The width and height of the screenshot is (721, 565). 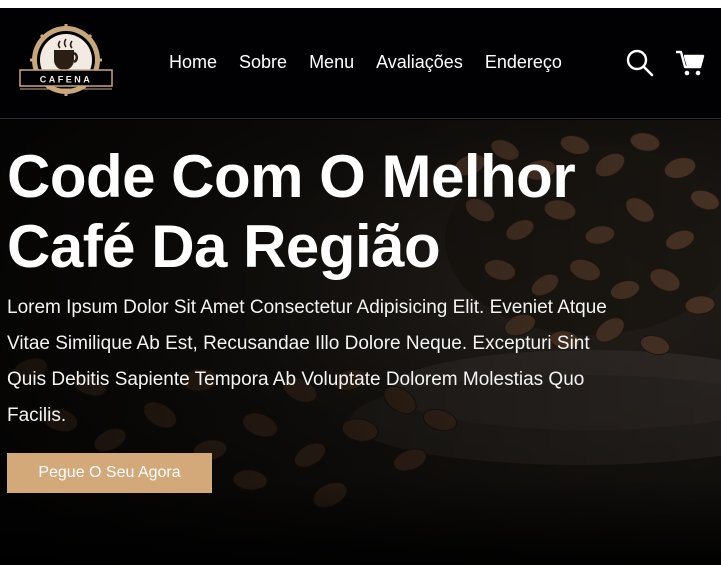 I want to click on header-icons, so click(x=655, y=63).